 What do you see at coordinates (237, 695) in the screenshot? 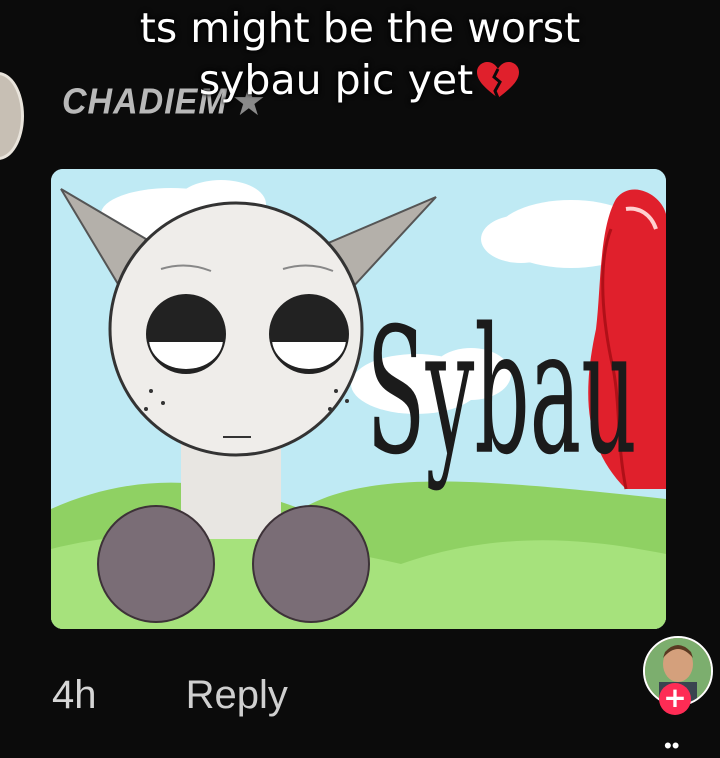
I see `reply-button: Reply` at bounding box center [237, 695].